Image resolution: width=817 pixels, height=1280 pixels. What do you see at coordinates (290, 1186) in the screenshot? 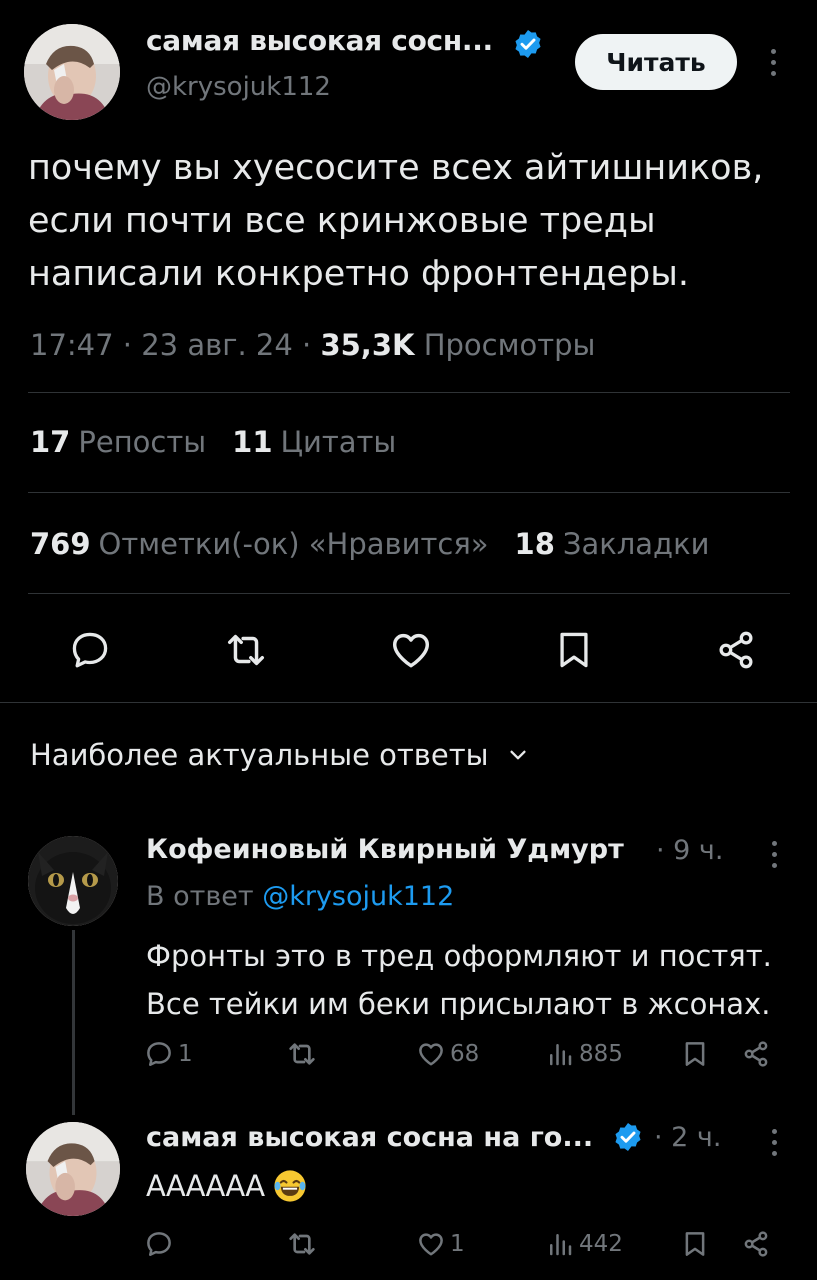
I see `laughing-emoji-icon` at bounding box center [290, 1186].